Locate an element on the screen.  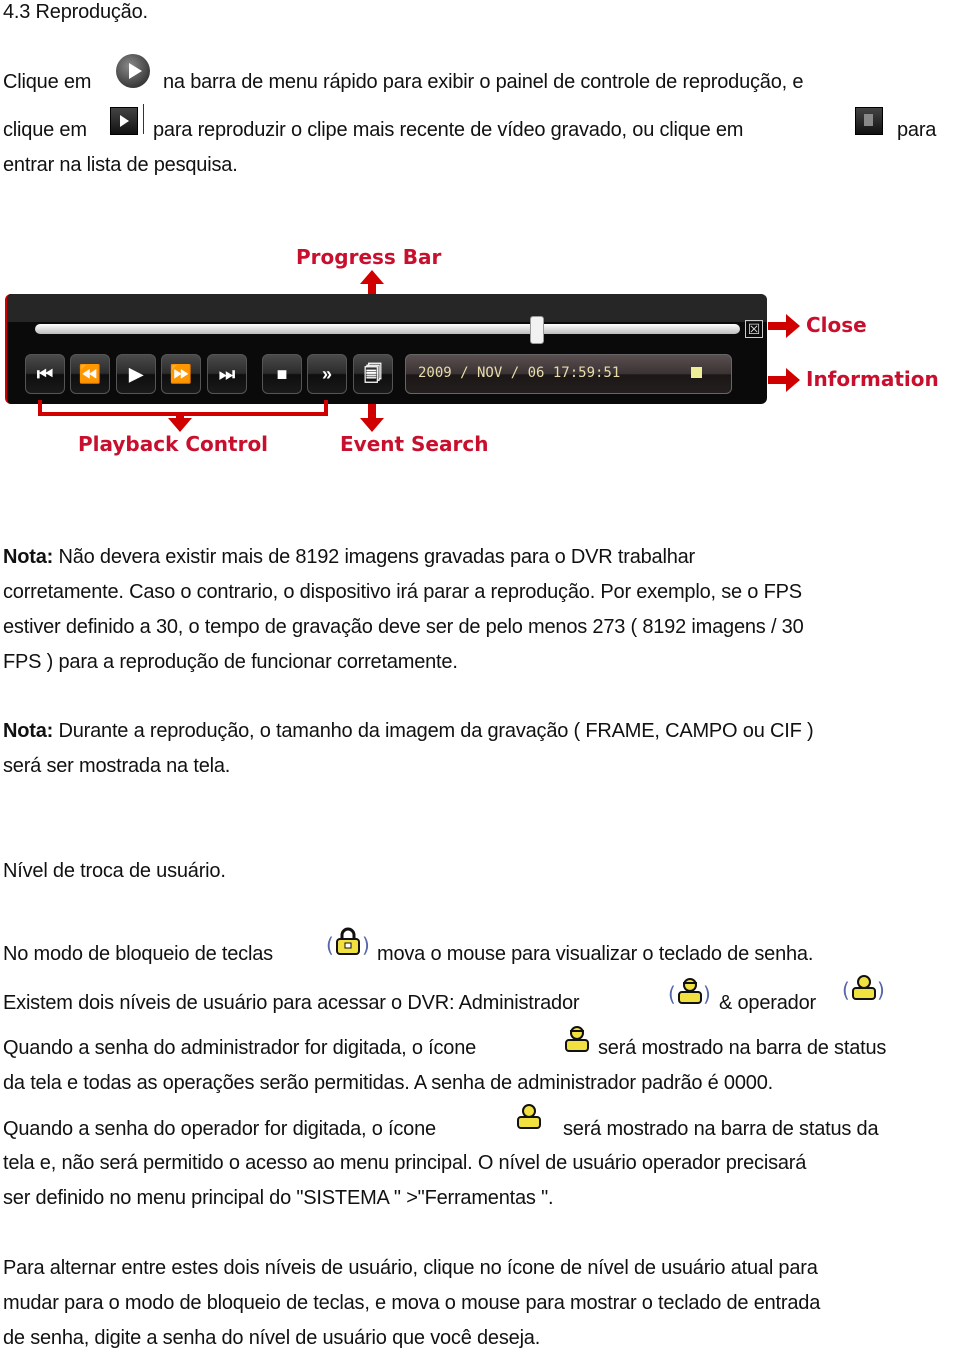
status-square-icon is located at coordinates (696, 372).